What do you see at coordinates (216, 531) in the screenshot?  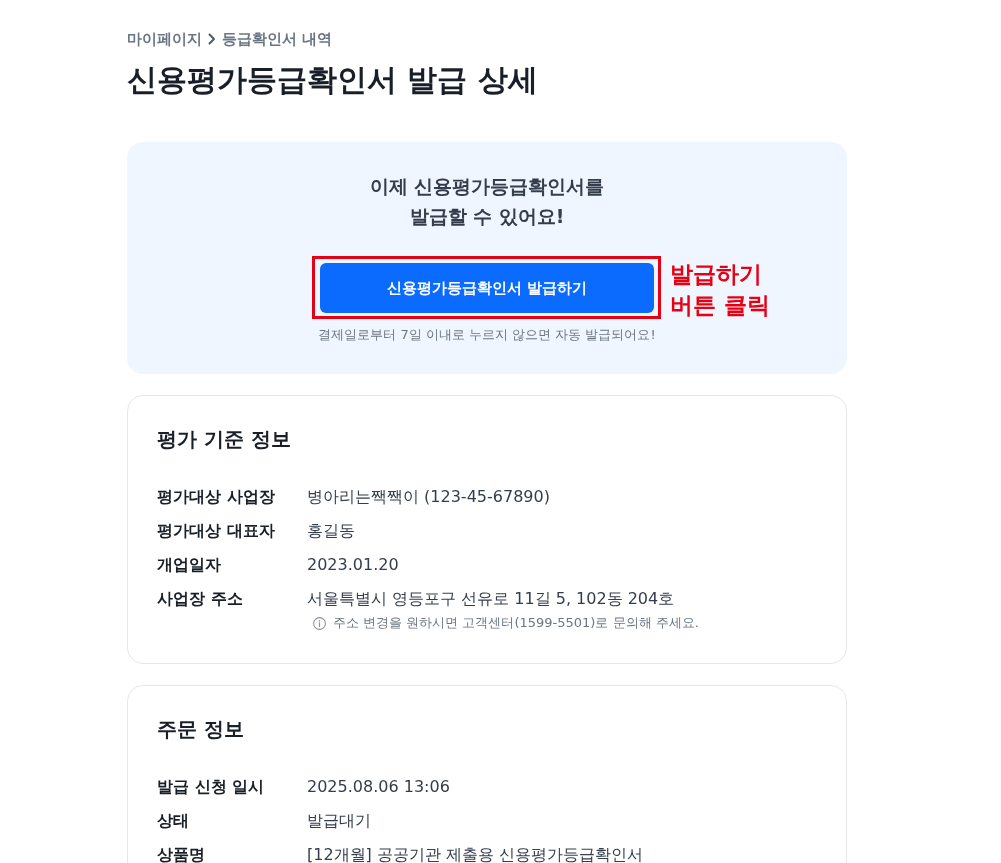 I see `field-label: 평가대상 대표자` at bounding box center [216, 531].